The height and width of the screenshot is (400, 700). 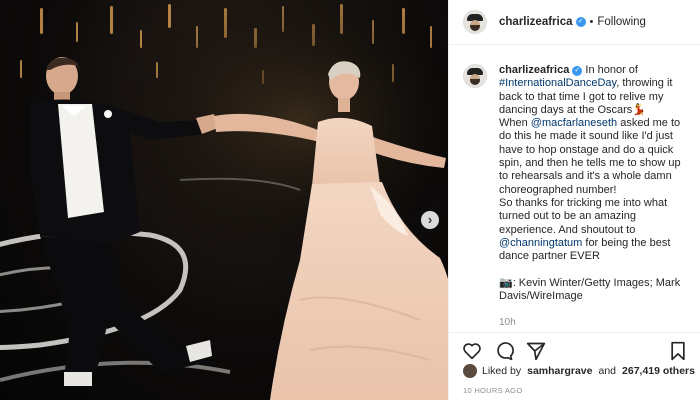 I want to click on mention-link-macfarlaneseth: @macfarlaneseth, so click(x=574, y=123).